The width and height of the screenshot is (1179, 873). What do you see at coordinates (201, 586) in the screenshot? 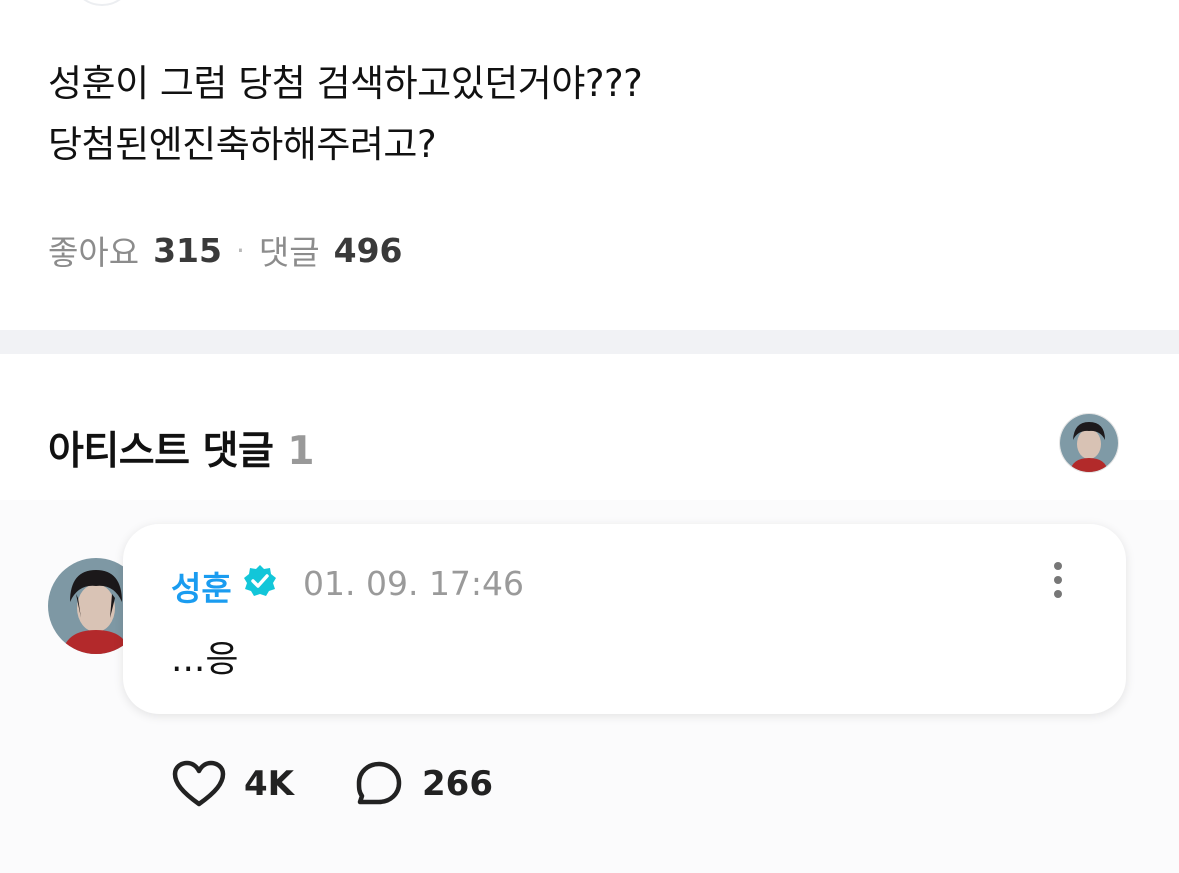
I see `comment-author-name: 성훈` at bounding box center [201, 586].